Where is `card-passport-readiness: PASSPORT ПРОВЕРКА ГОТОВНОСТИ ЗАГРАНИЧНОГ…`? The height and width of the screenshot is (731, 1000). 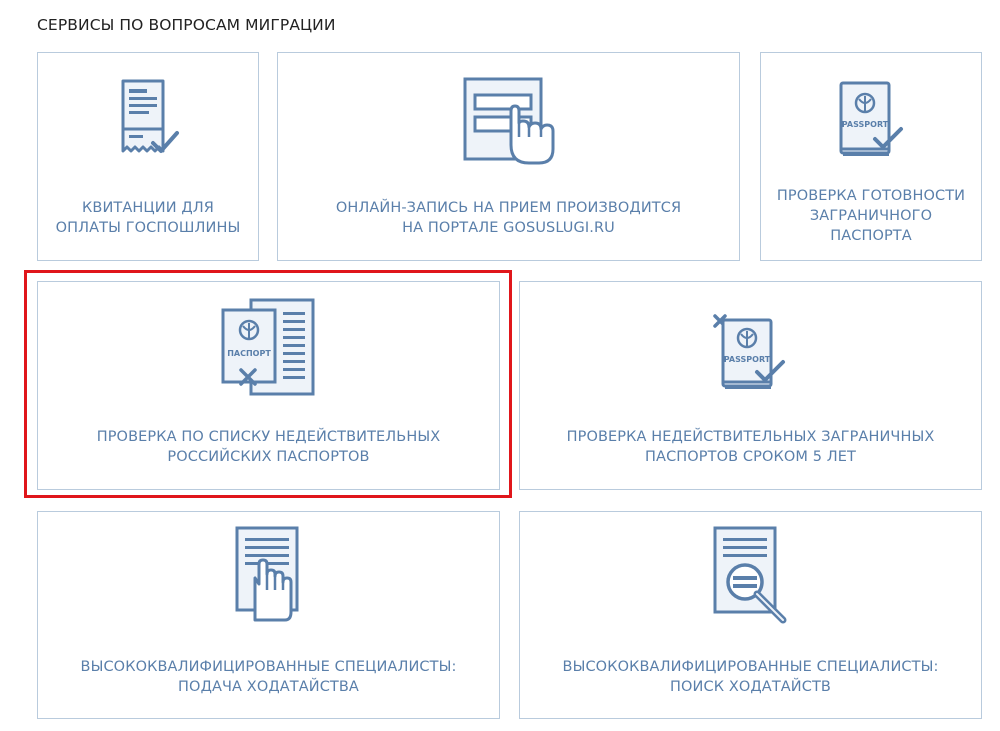 card-passport-readiness: PASSPORT ПРОВЕРКА ГОТОВНОСТИ ЗАГРАНИЧНОГ… is located at coordinates (871, 156).